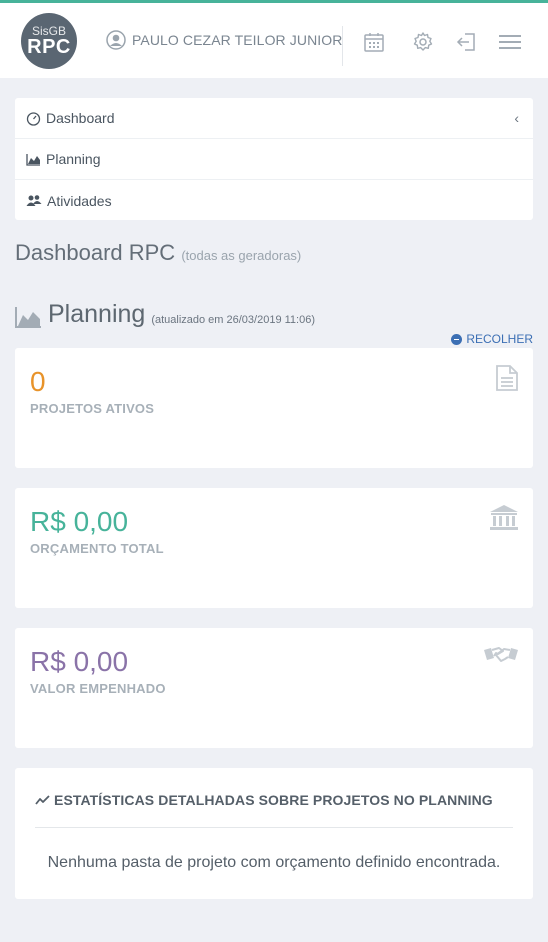 This screenshot has height=942, width=548. I want to click on menu-item-dashboard: Dashboard ‹, so click(274, 118).